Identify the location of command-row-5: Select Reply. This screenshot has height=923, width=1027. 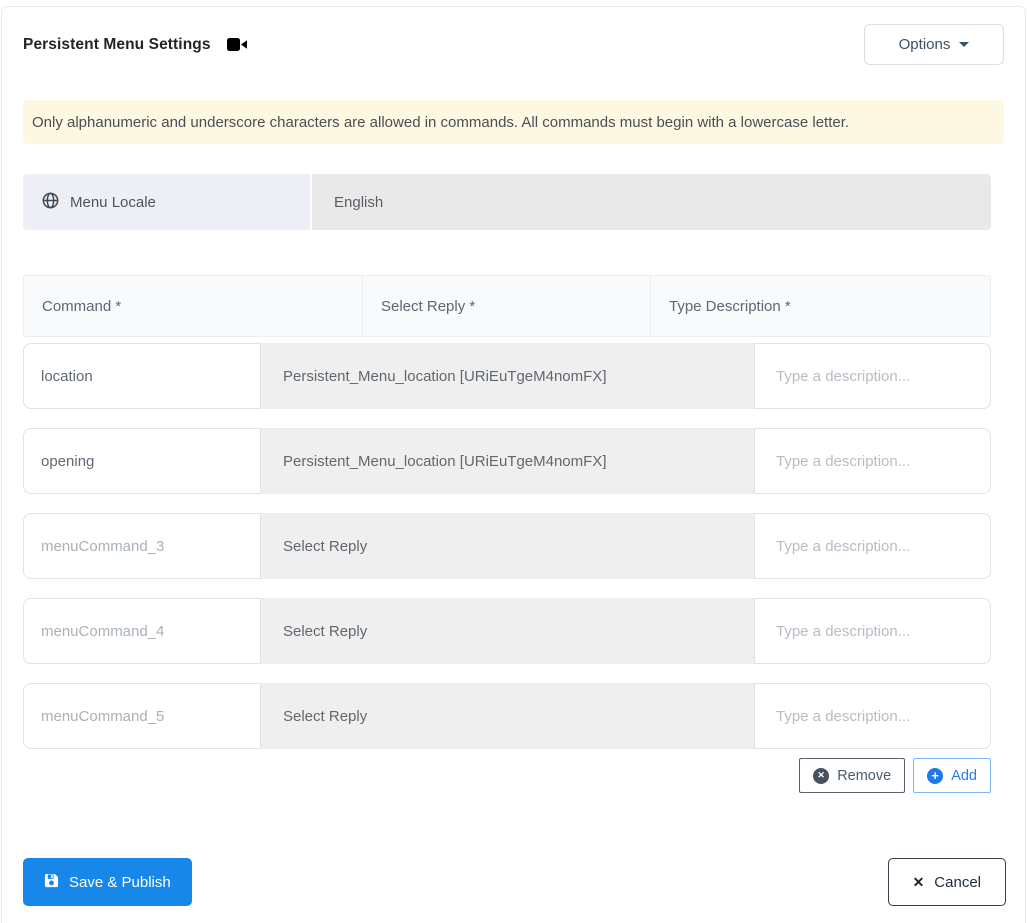
(507, 716).